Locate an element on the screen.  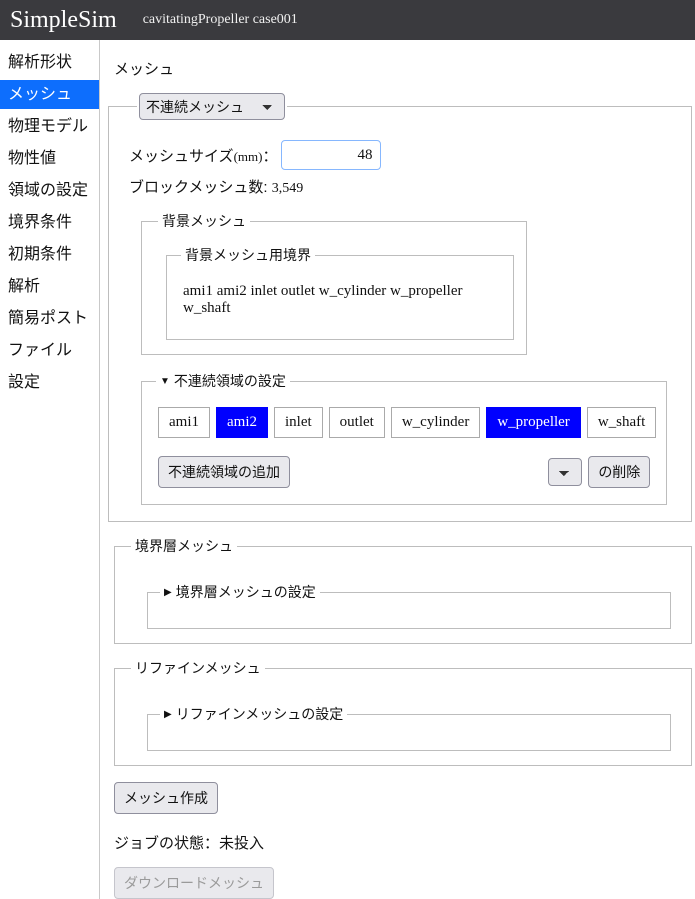
sidebar-item-1: メッシュ is located at coordinates (49, 94).